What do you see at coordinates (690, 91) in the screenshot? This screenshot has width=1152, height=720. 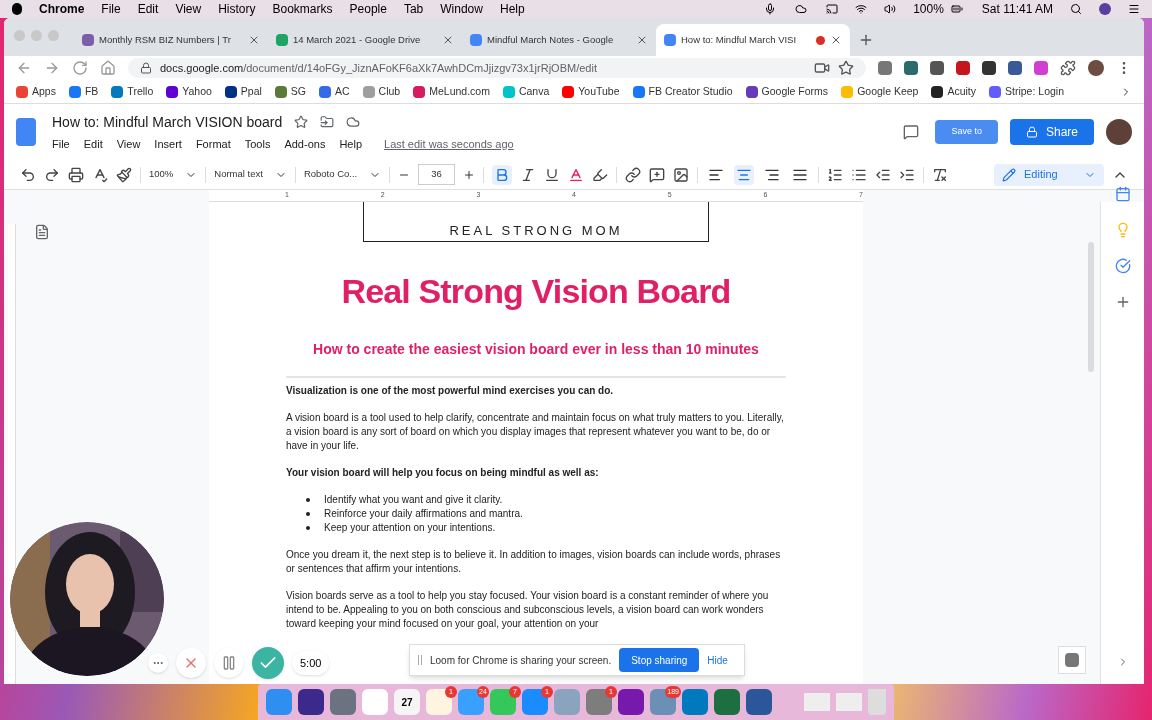 I see `bookmark-label: FB Creator Studio` at bounding box center [690, 91].